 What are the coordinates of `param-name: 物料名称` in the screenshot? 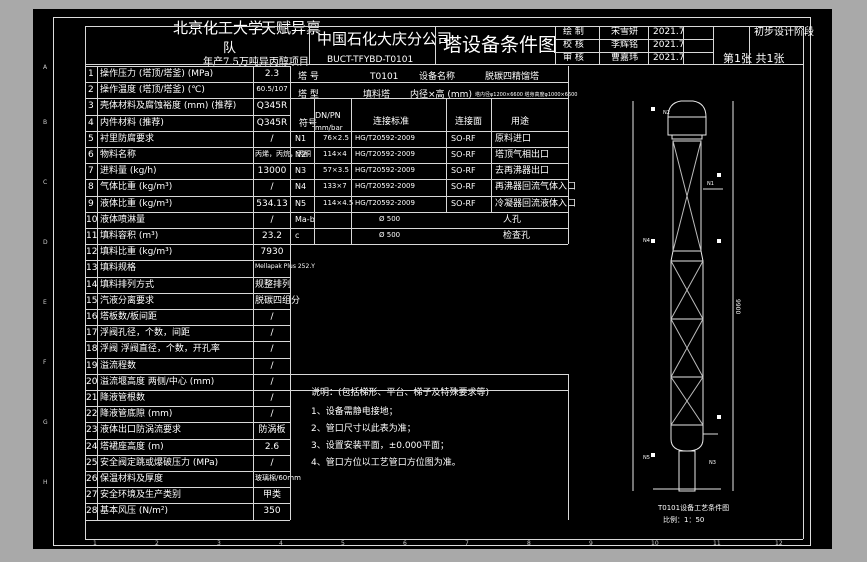 It's located at (118, 155).